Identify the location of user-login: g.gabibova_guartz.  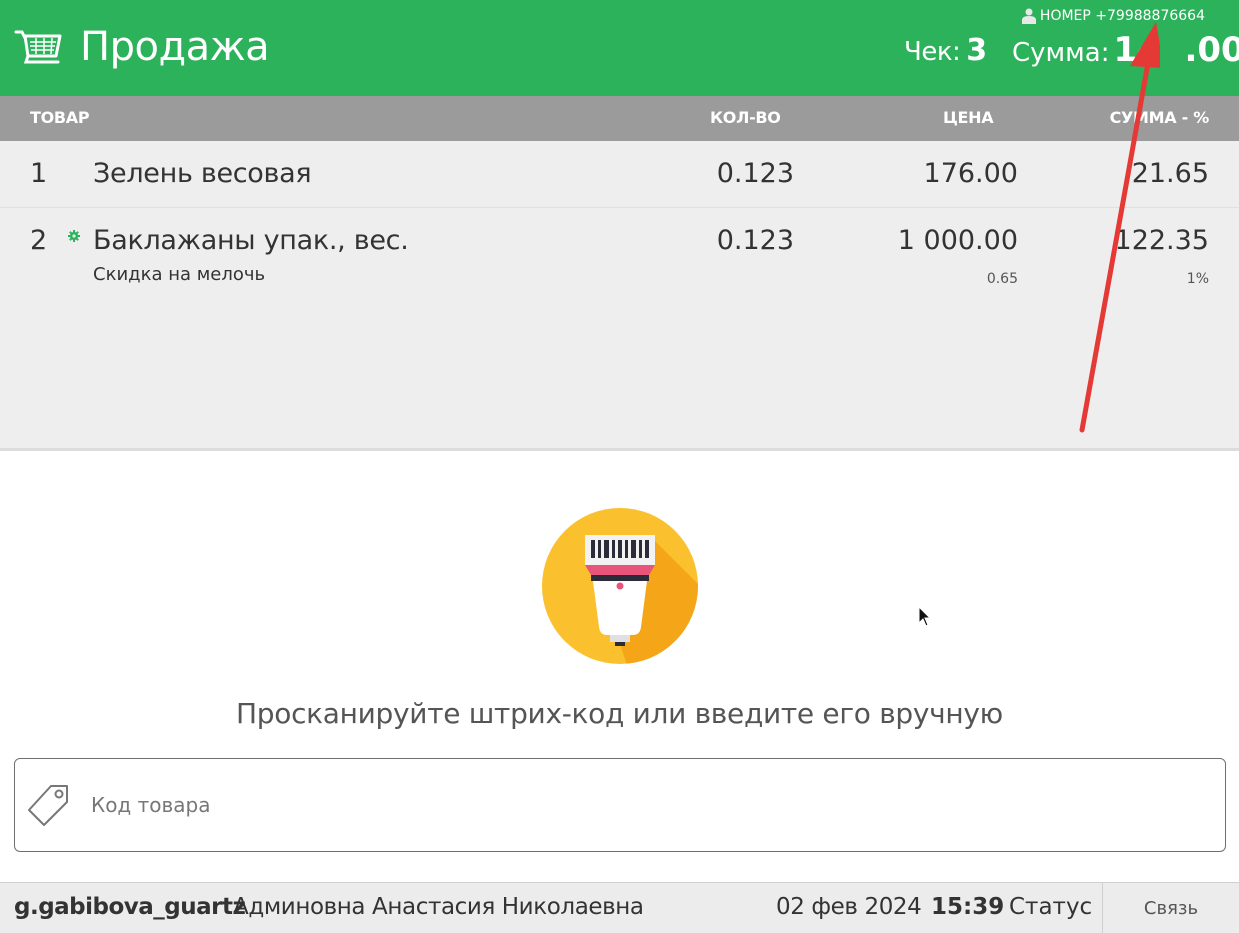
(130, 907).